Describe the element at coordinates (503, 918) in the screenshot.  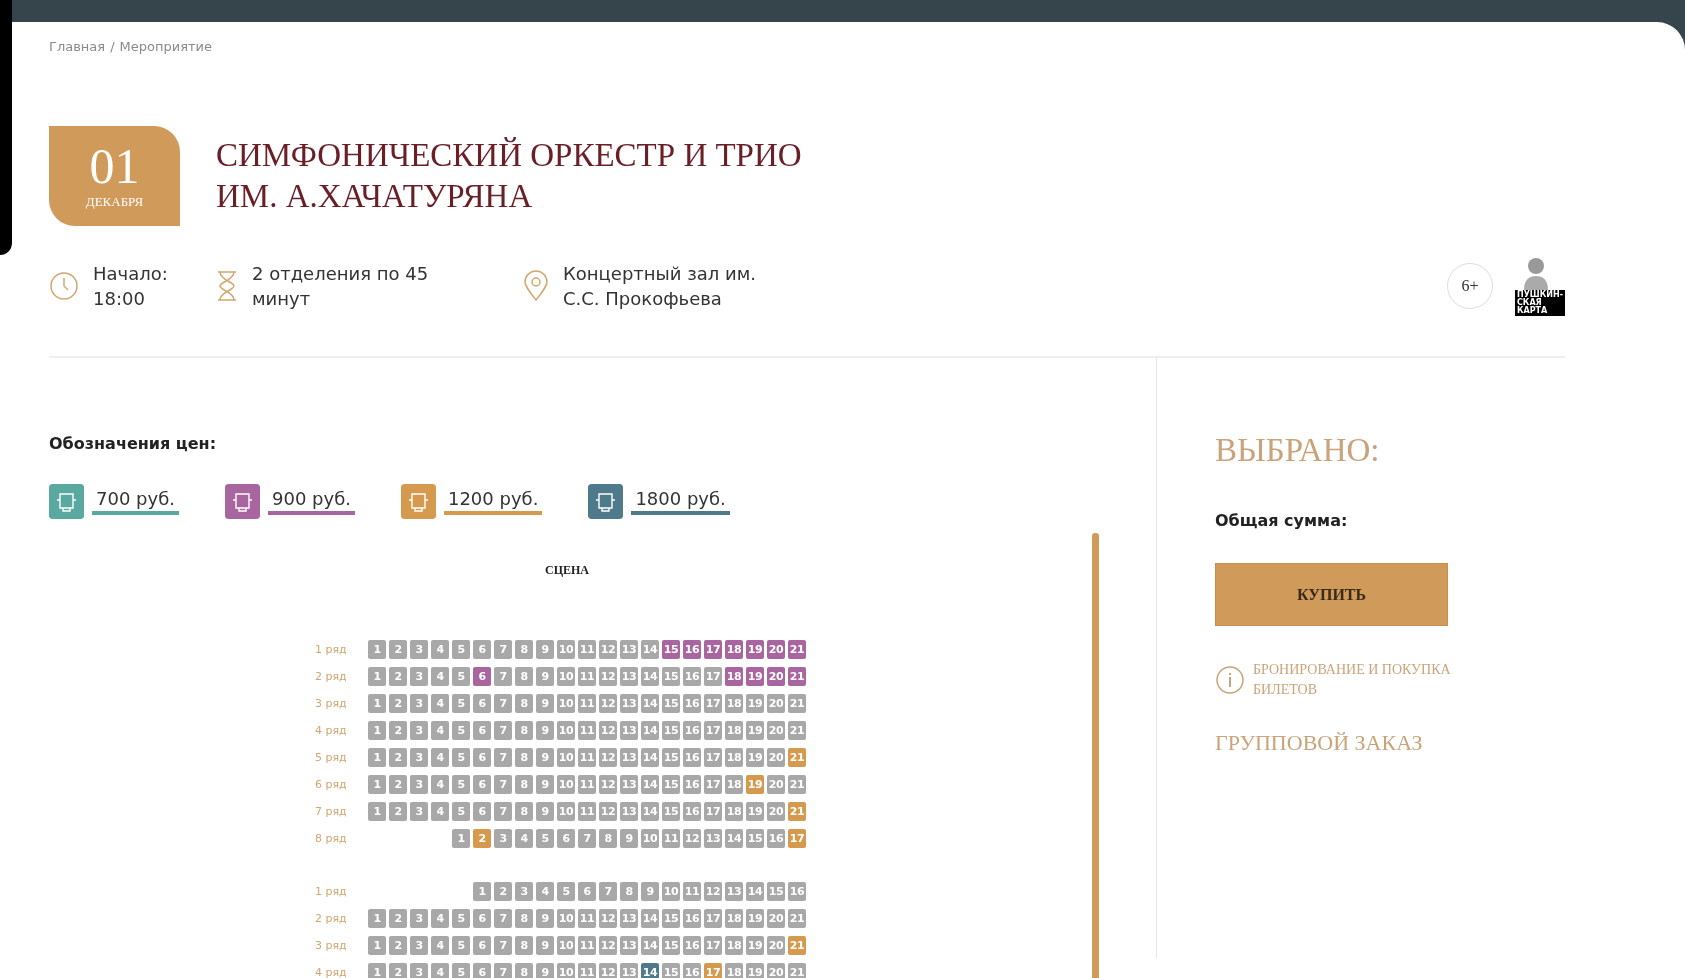
I see `seat: 7` at that location.